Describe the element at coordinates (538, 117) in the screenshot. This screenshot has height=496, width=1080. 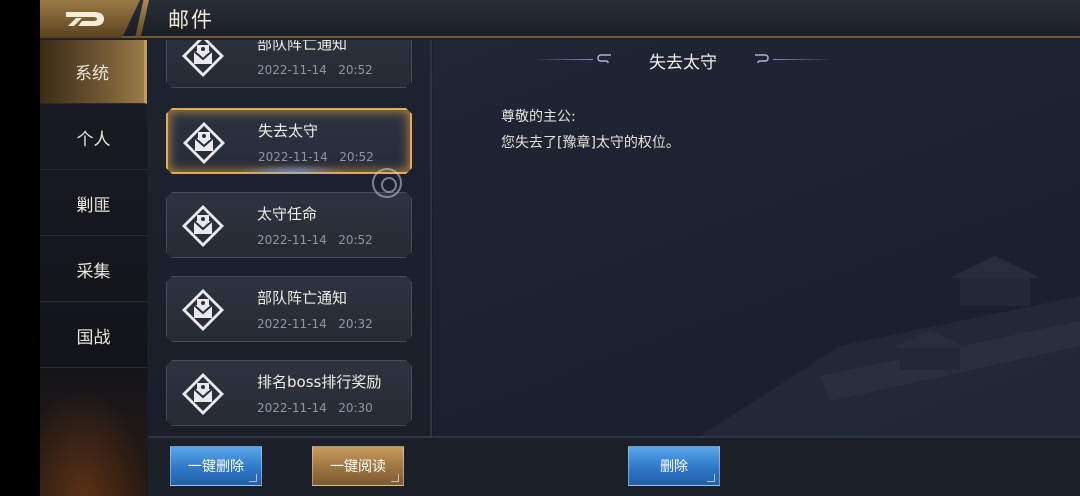
I see `mail-greeting: 尊敬的主公:` at that location.